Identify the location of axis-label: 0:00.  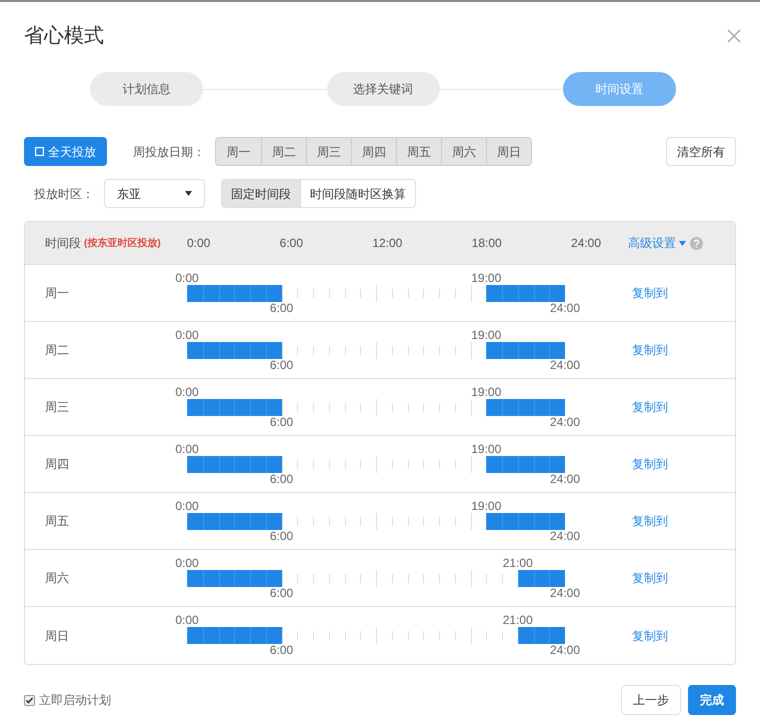
(198, 243).